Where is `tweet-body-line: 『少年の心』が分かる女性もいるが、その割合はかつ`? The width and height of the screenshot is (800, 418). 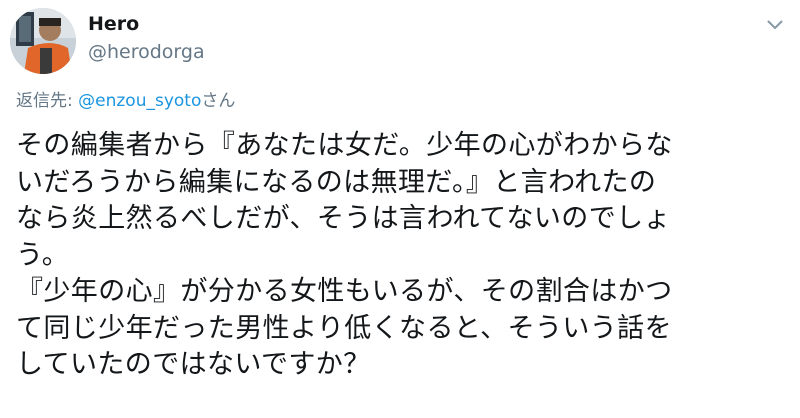 tweet-body-line: 『少年の心』が分かる女性もいるが、その割合はかつ is located at coordinates (344, 291).